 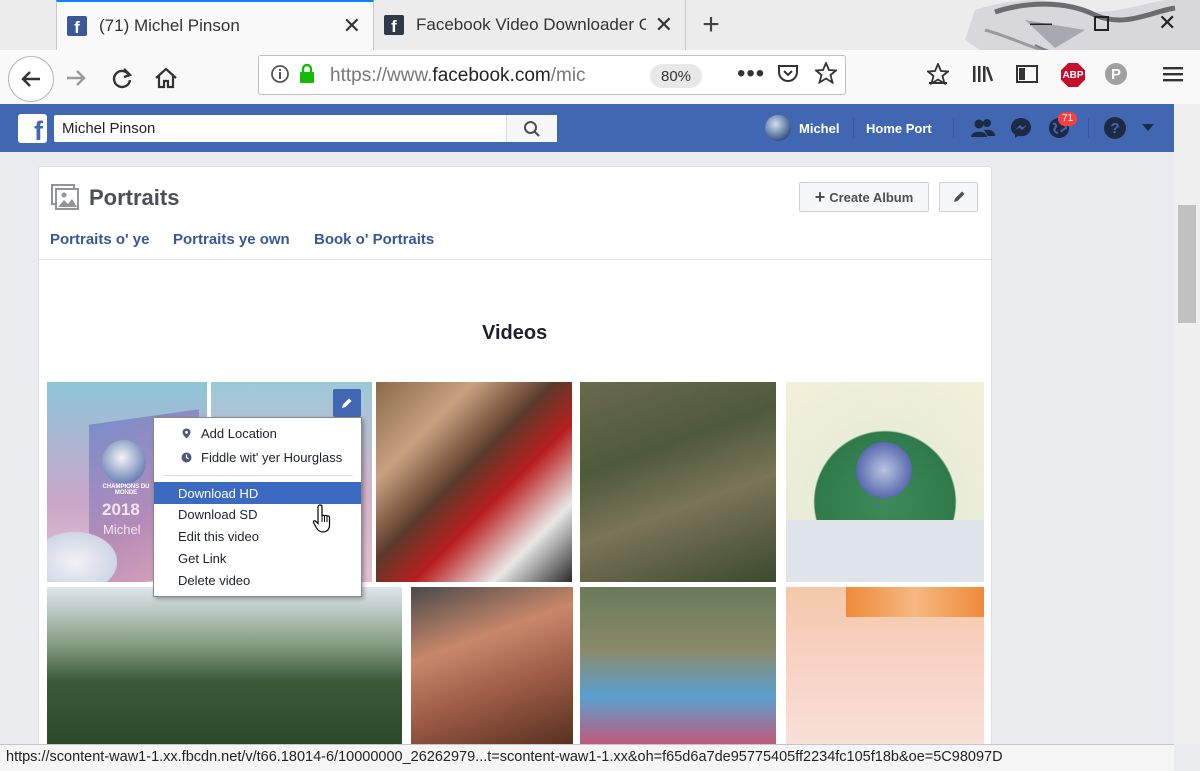 What do you see at coordinates (214, 580) in the screenshot?
I see `menu-item-label: Delete video` at bounding box center [214, 580].